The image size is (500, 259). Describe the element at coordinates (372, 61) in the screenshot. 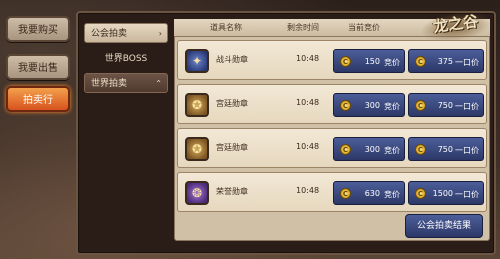

I see `bid-amount: 150` at that location.